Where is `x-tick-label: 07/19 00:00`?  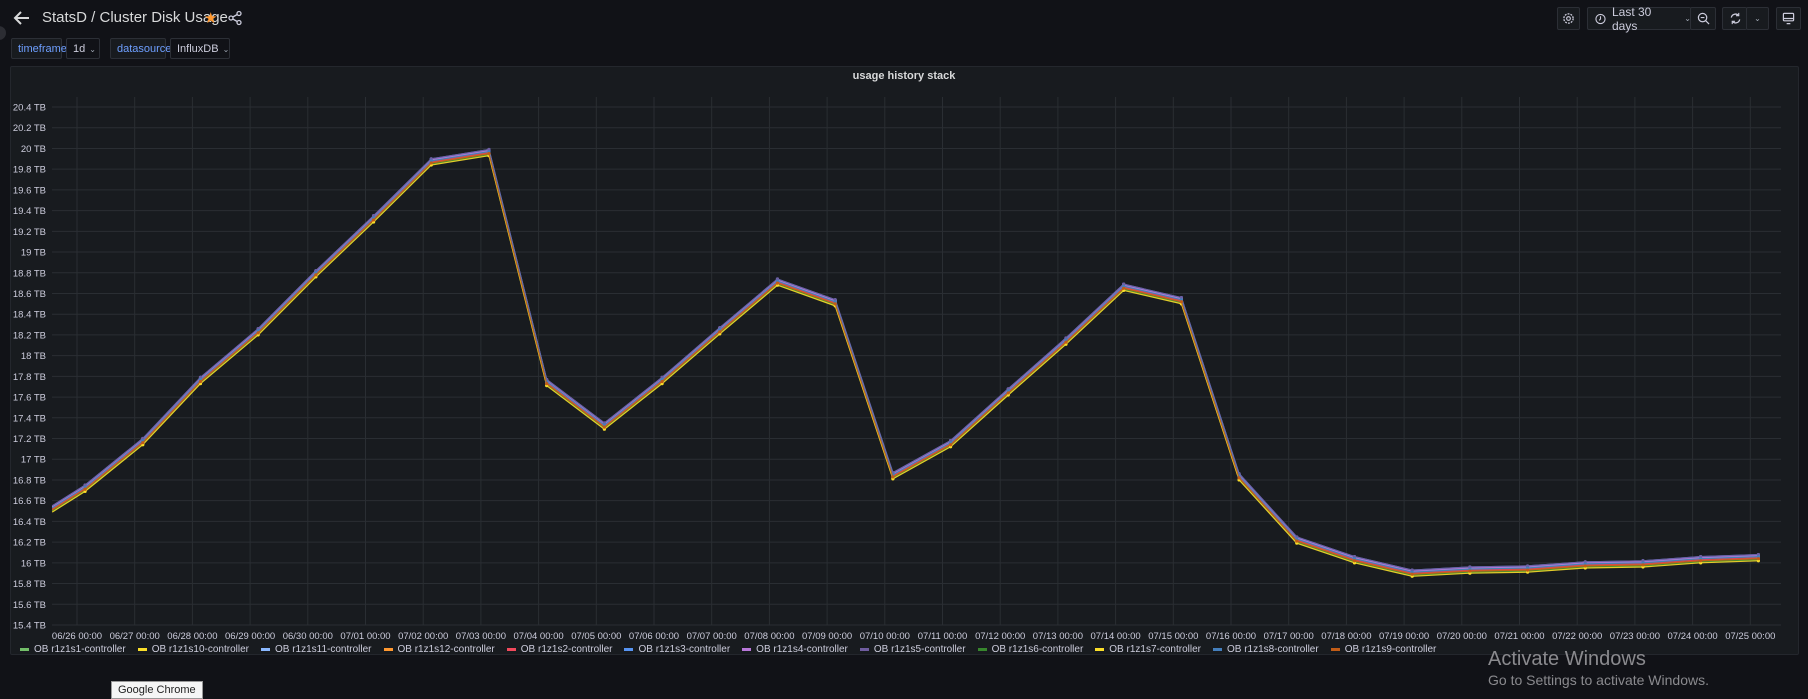
x-tick-label: 07/19 00:00 is located at coordinates (1404, 636).